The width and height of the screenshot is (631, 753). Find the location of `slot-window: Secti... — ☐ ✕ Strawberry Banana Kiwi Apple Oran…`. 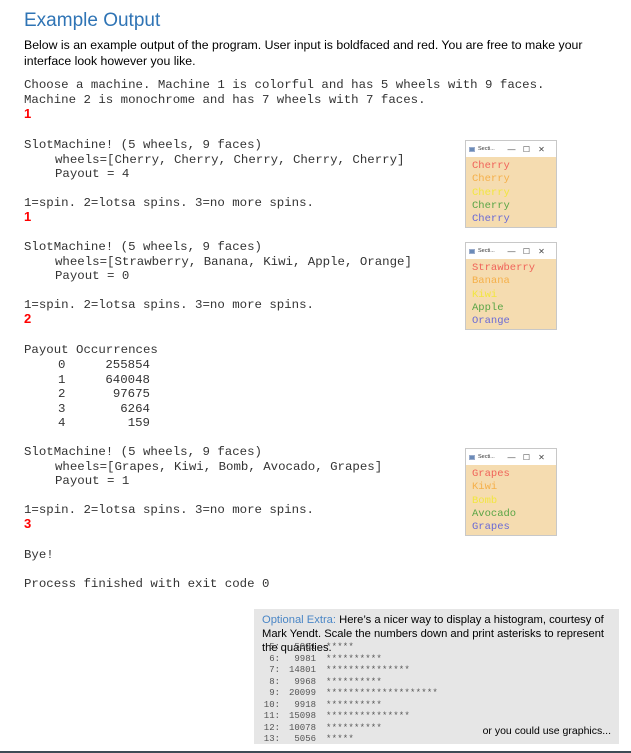

slot-window: Secti... — ☐ ✕ Strawberry Banana Kiwi Apple Oran… is located at coordinates (511, 286).